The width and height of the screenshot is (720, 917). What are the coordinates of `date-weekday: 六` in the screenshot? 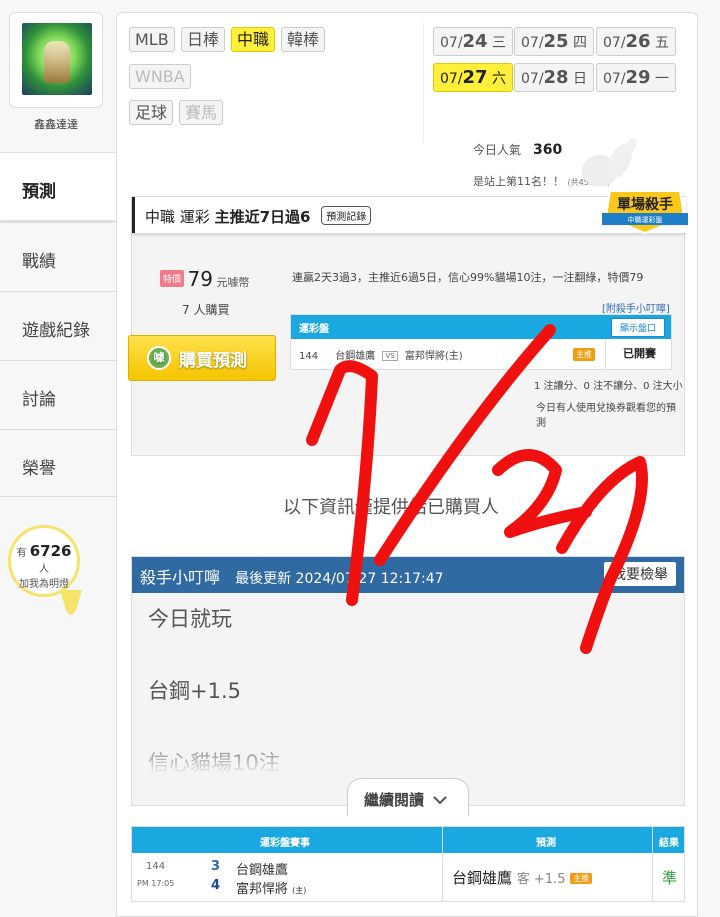 It's located at (499, 79).